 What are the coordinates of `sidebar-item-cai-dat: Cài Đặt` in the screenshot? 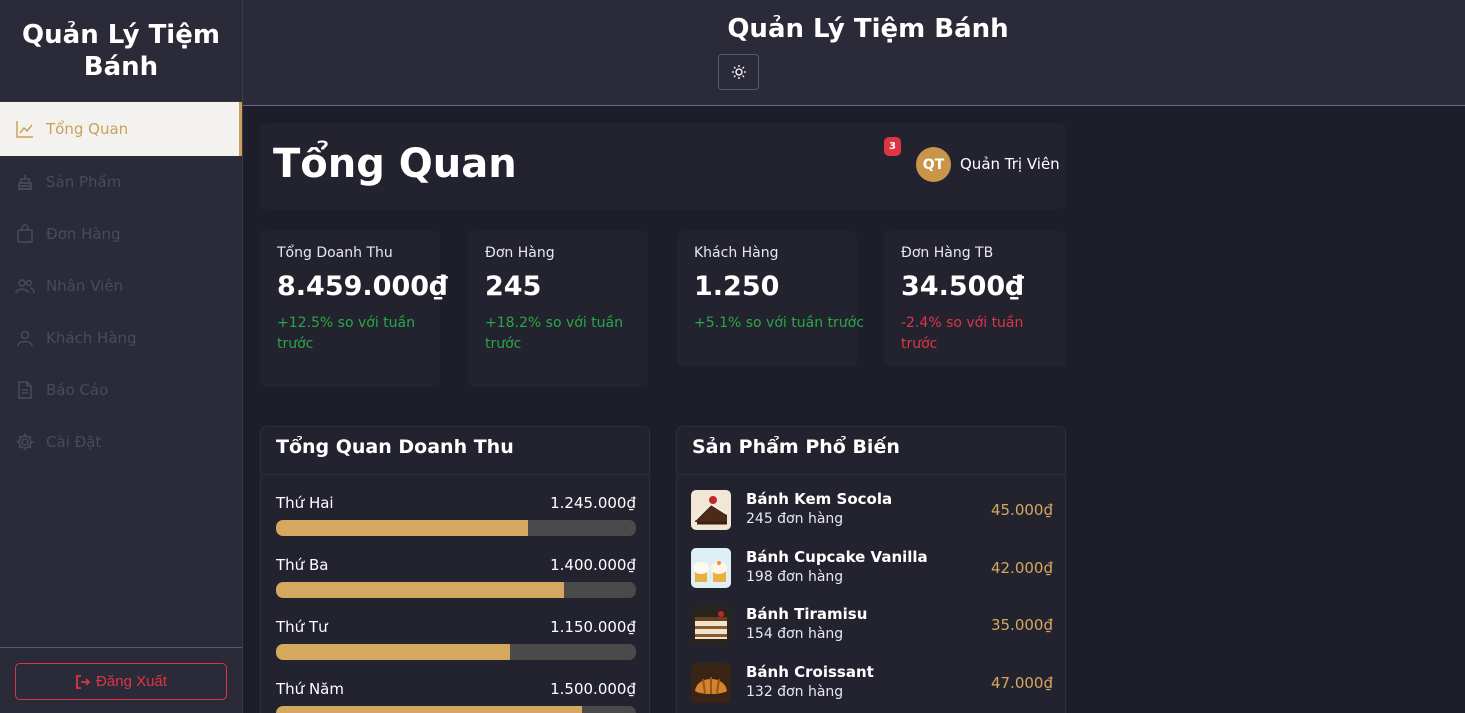 It's located at (121, 442).